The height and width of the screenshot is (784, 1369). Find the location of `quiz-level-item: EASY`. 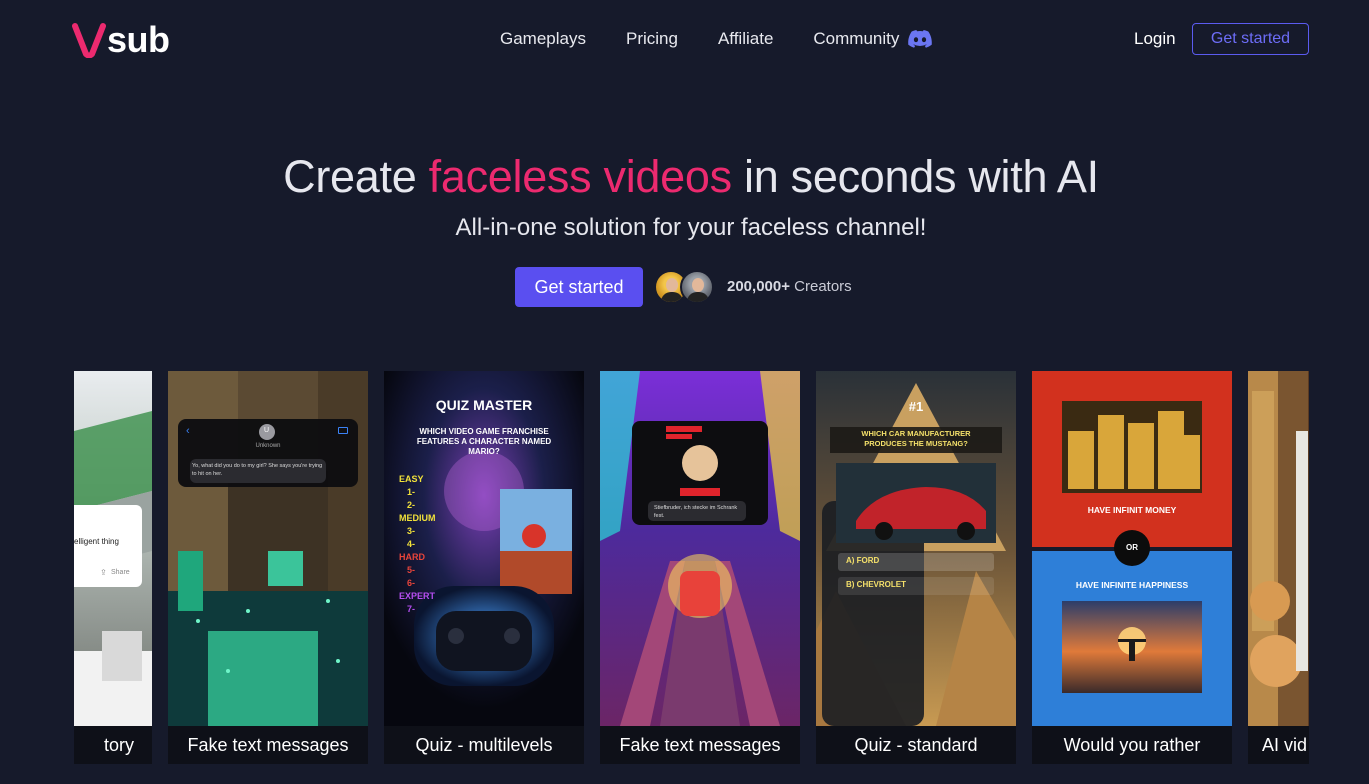

quiz-level-item: EASY is located at coordinates (411, 479).